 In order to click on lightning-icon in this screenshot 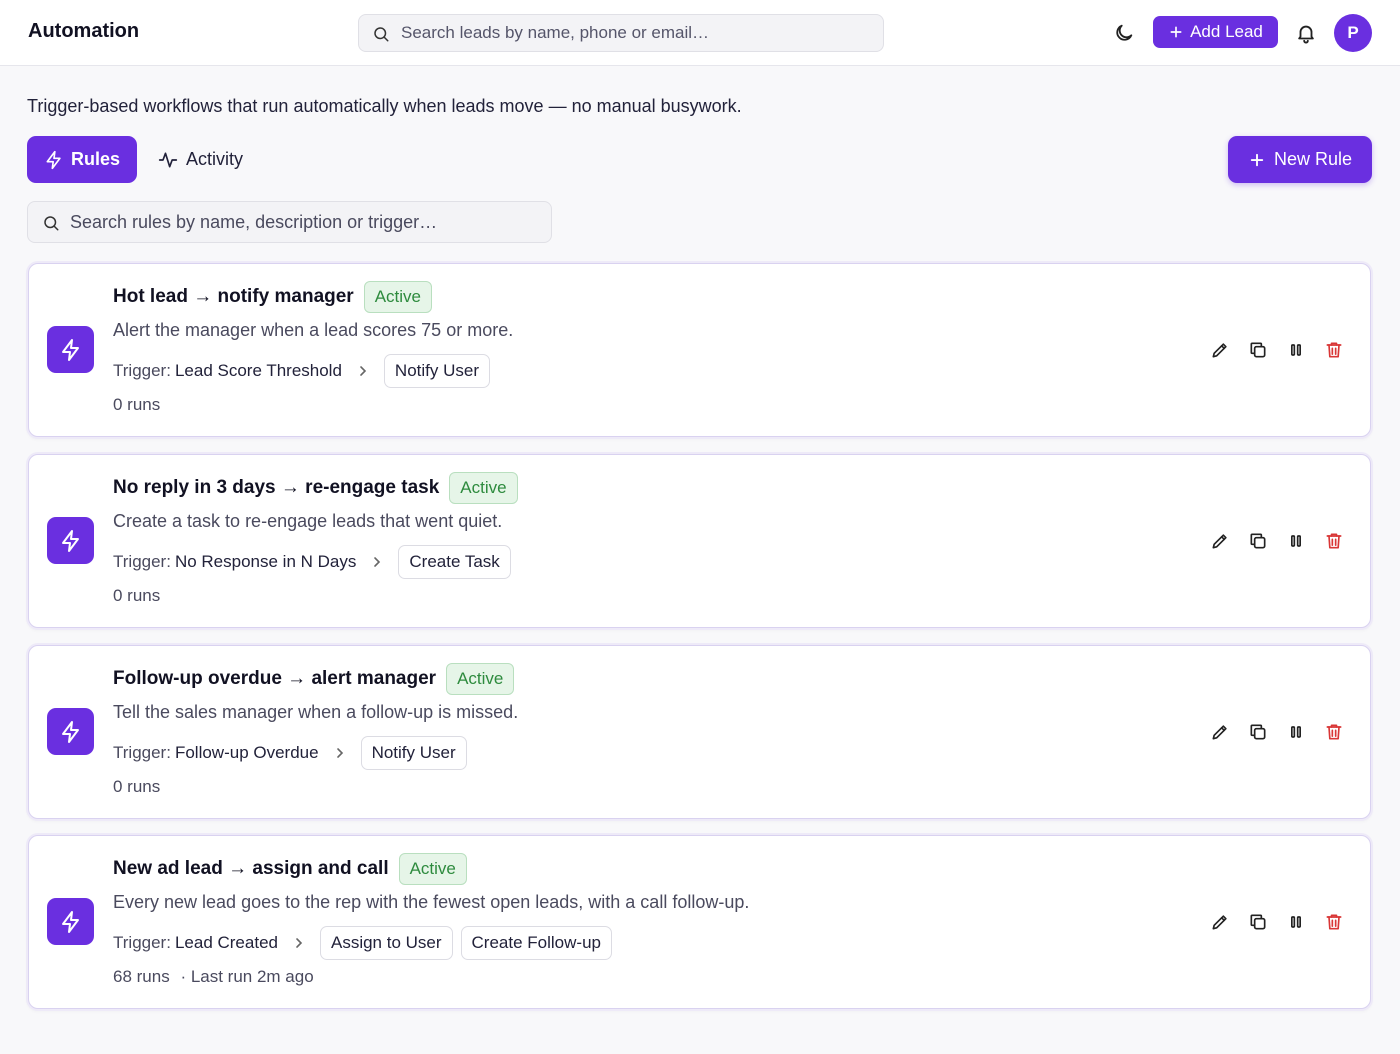, I will do `click(54, 160)`.